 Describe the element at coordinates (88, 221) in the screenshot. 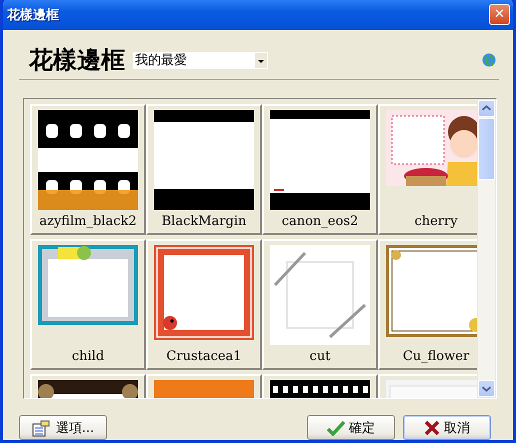

I see `frame-name: azyfilm_black2` at that location.